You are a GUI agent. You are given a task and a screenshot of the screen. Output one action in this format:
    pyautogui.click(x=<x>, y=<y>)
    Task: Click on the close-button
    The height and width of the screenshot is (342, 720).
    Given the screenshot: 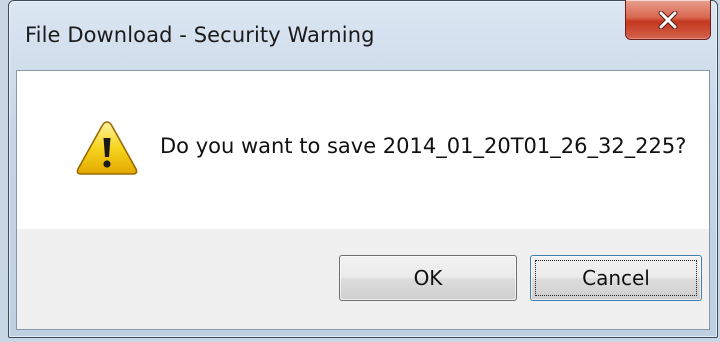 What is the action you would take?
    pyautogui.click(x=668, y=20)
    